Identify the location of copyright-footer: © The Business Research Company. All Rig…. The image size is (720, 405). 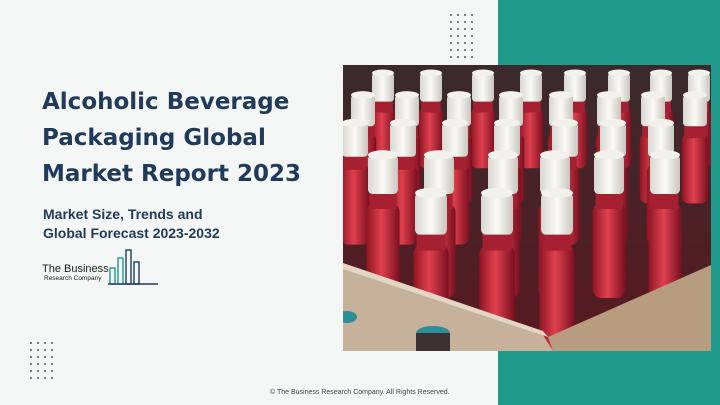
(360, 392).